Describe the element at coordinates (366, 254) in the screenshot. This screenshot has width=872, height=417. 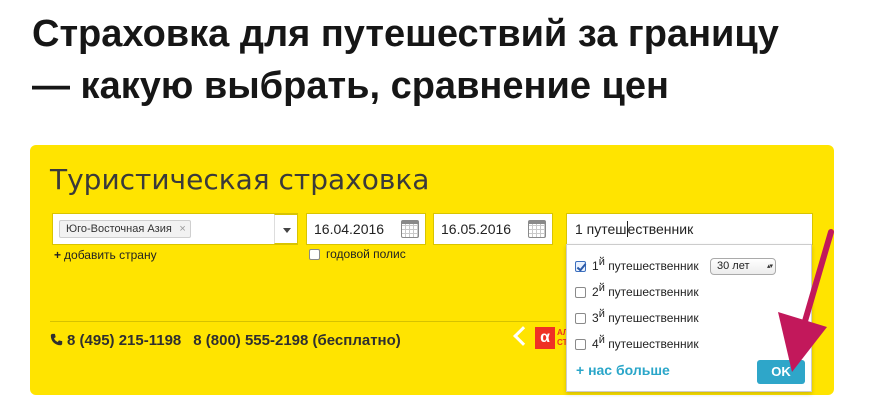
I see `yearly-policy-label: годовой полис` at that location.